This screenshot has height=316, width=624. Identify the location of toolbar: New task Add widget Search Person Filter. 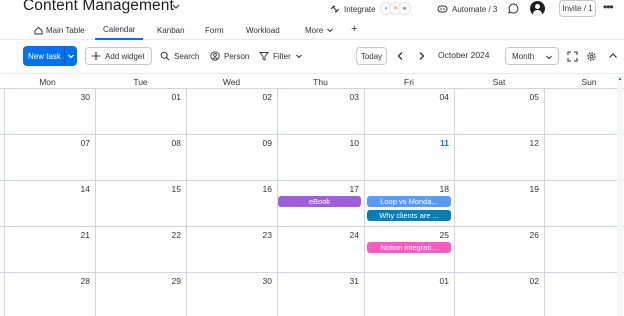
(312, 56).